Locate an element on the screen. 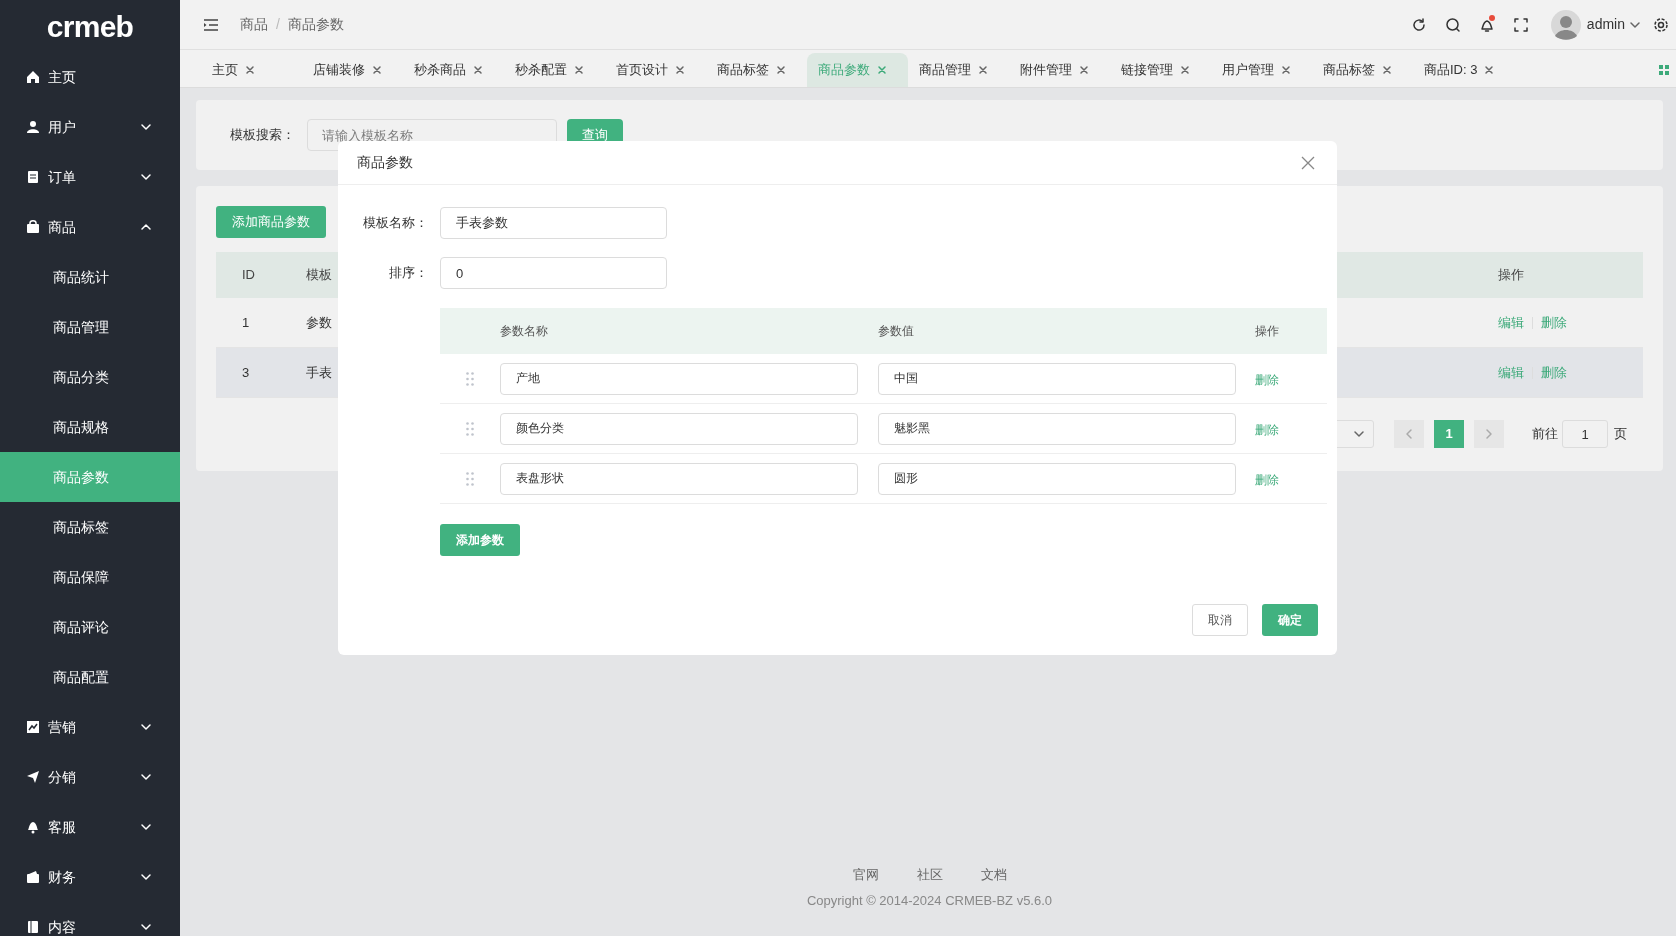 This screenshot has height=936, width=1676. sidebar-subitem: 商品规格 is located at coordinates (90, 427).